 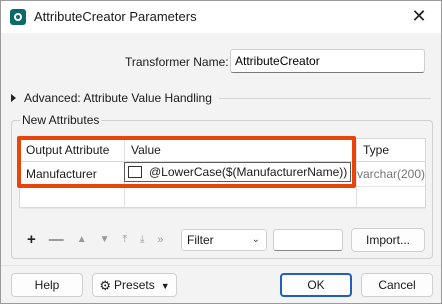 I want to click on annotation-highlight-box, so click(x=186, y=162).